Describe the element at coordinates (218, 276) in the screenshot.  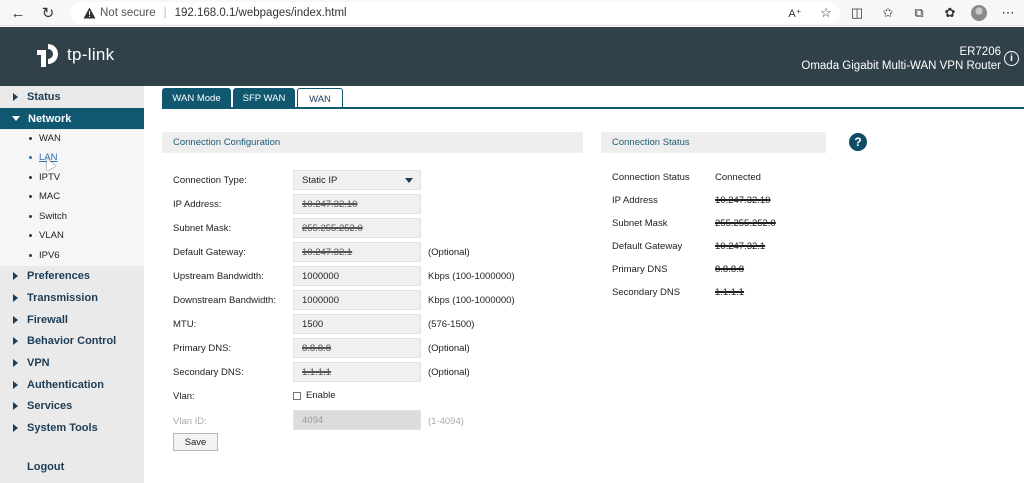
I see `upstream-bandwidth-label: Upstream Bandwidth:` at that location.